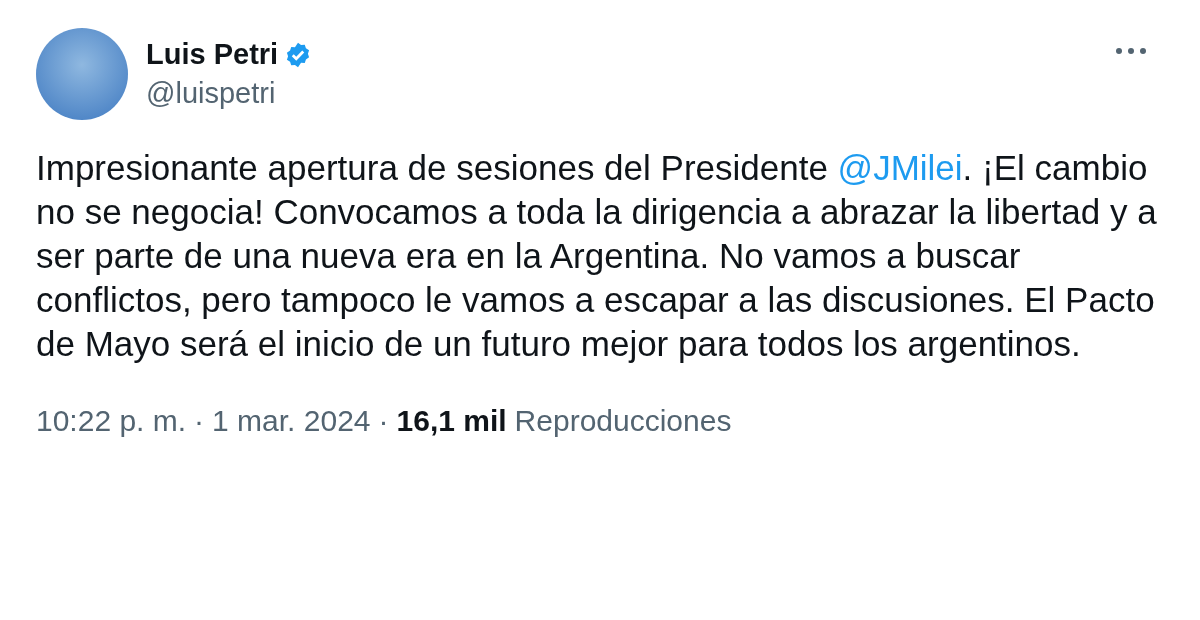  I want to click on more-options-icon, so click(1131, 51).